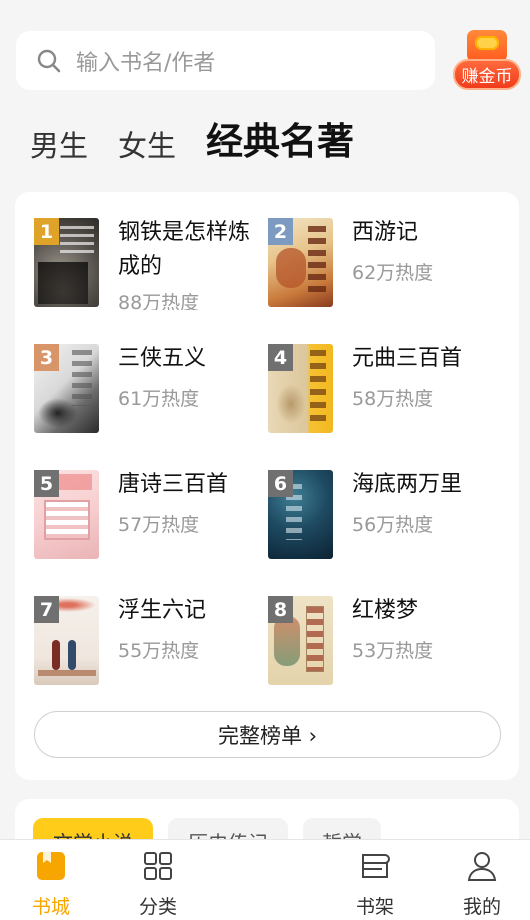  Describe the element at coordinates (393, 399) in the screenshot. I see `book-heat: 58万热度` at that location.